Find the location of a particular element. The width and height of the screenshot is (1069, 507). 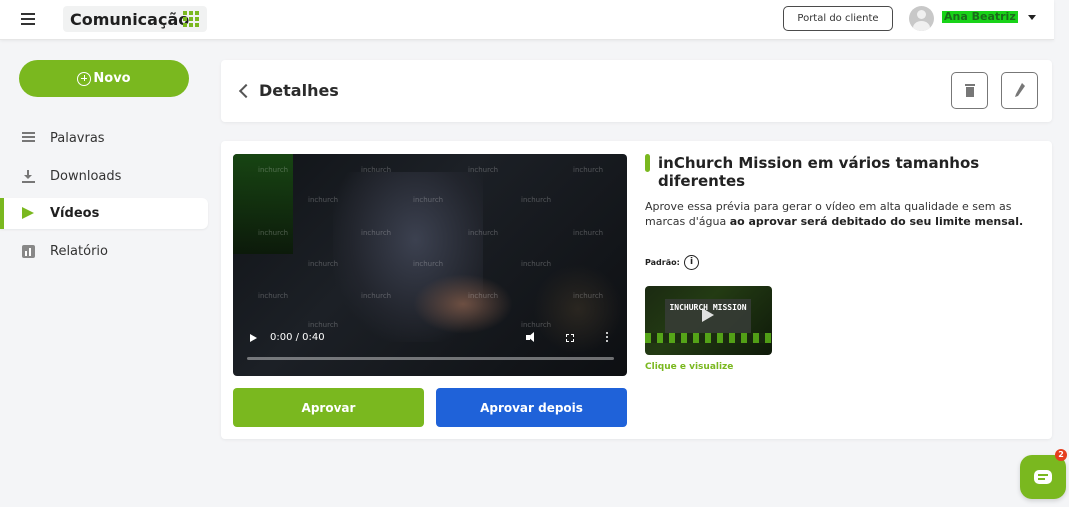

chat-icon is located at coordinates (1043, 477).